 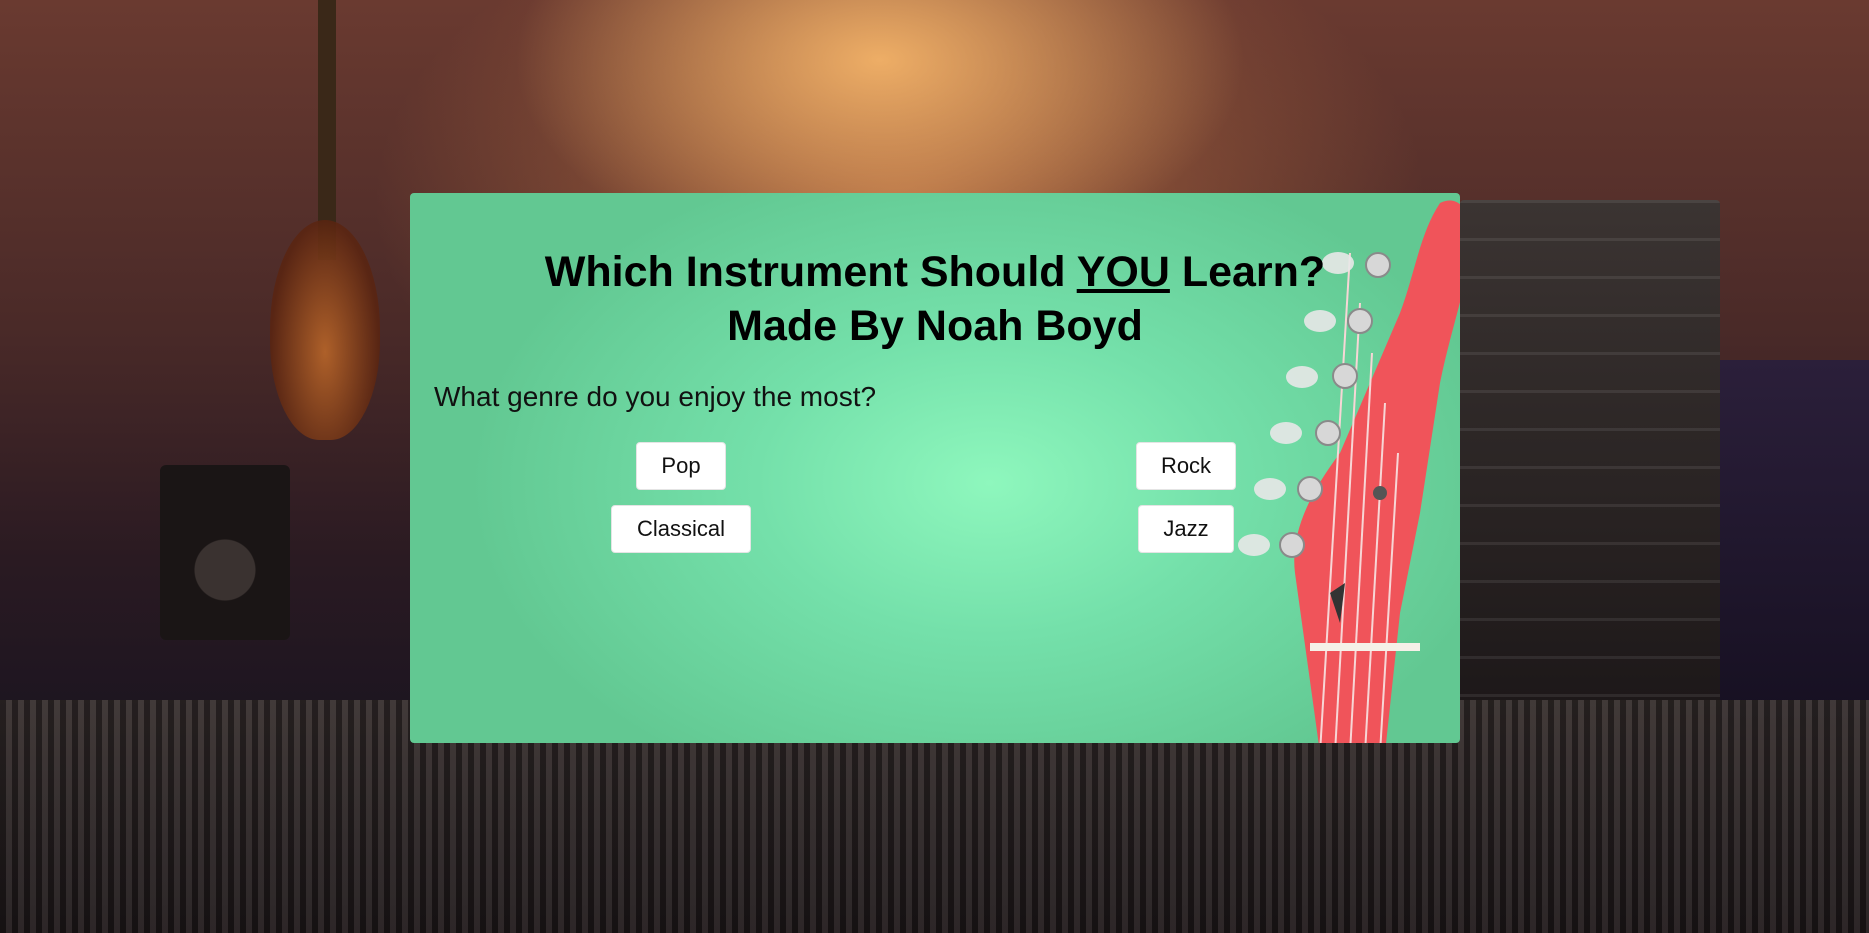 What do you see at coordinates (935, 326) in the screenshot?
I see `quiz-subtitle: Made By Noah Boyd` at bounding box center [935, 326].